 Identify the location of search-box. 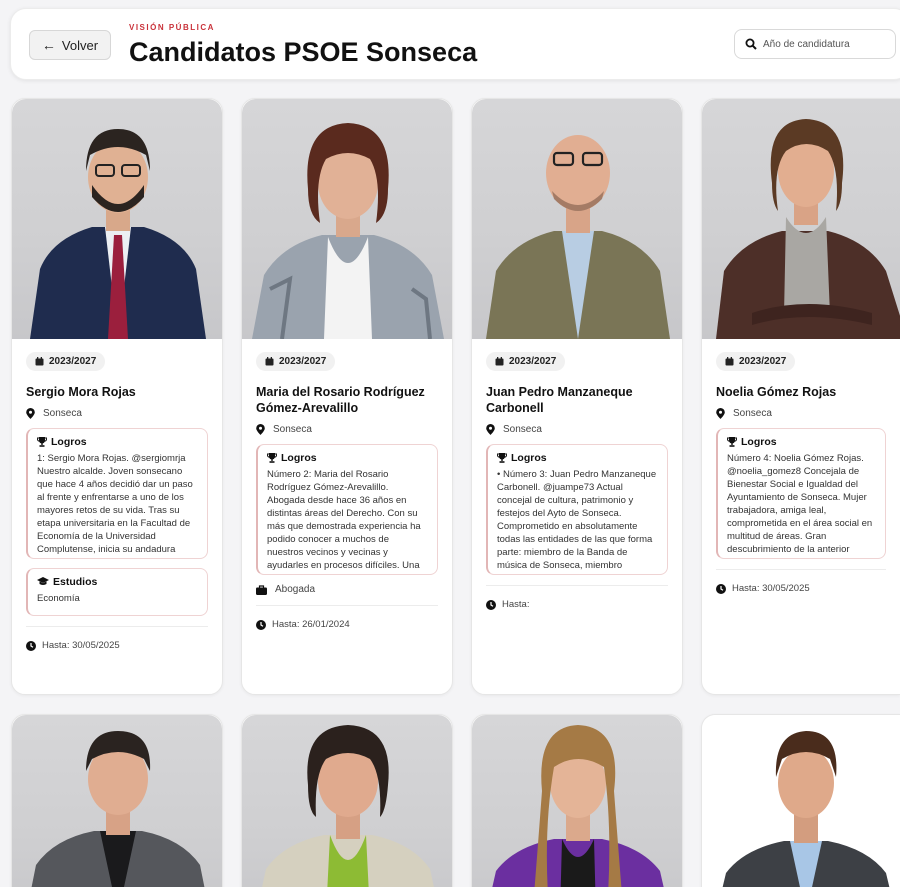
(815, 44).